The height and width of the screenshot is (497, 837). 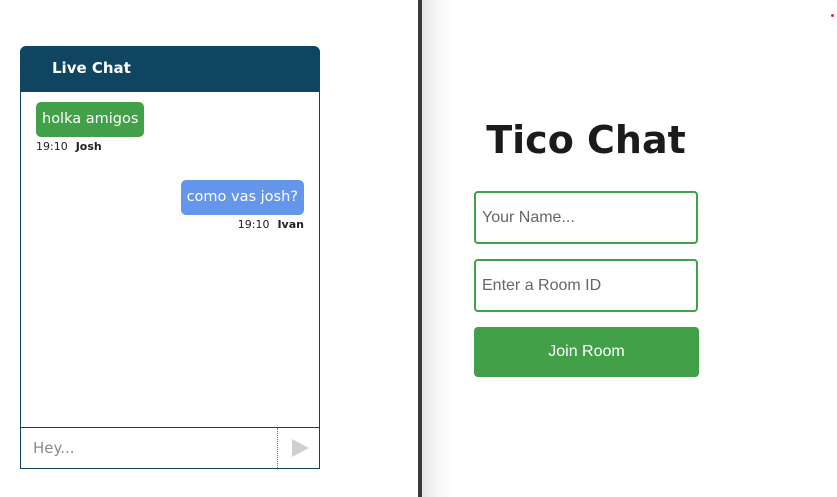 What do you see at coordinates (832, 15) in the screenshot?
I see `status-dot` at bounding box center [832, 15].